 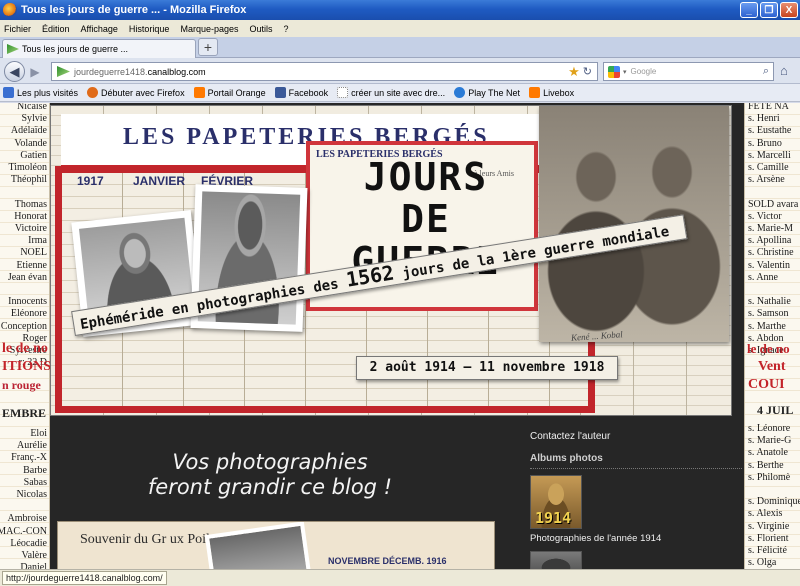 I want to click on menu-fichier: Fichier, so click(x=17, y=29).